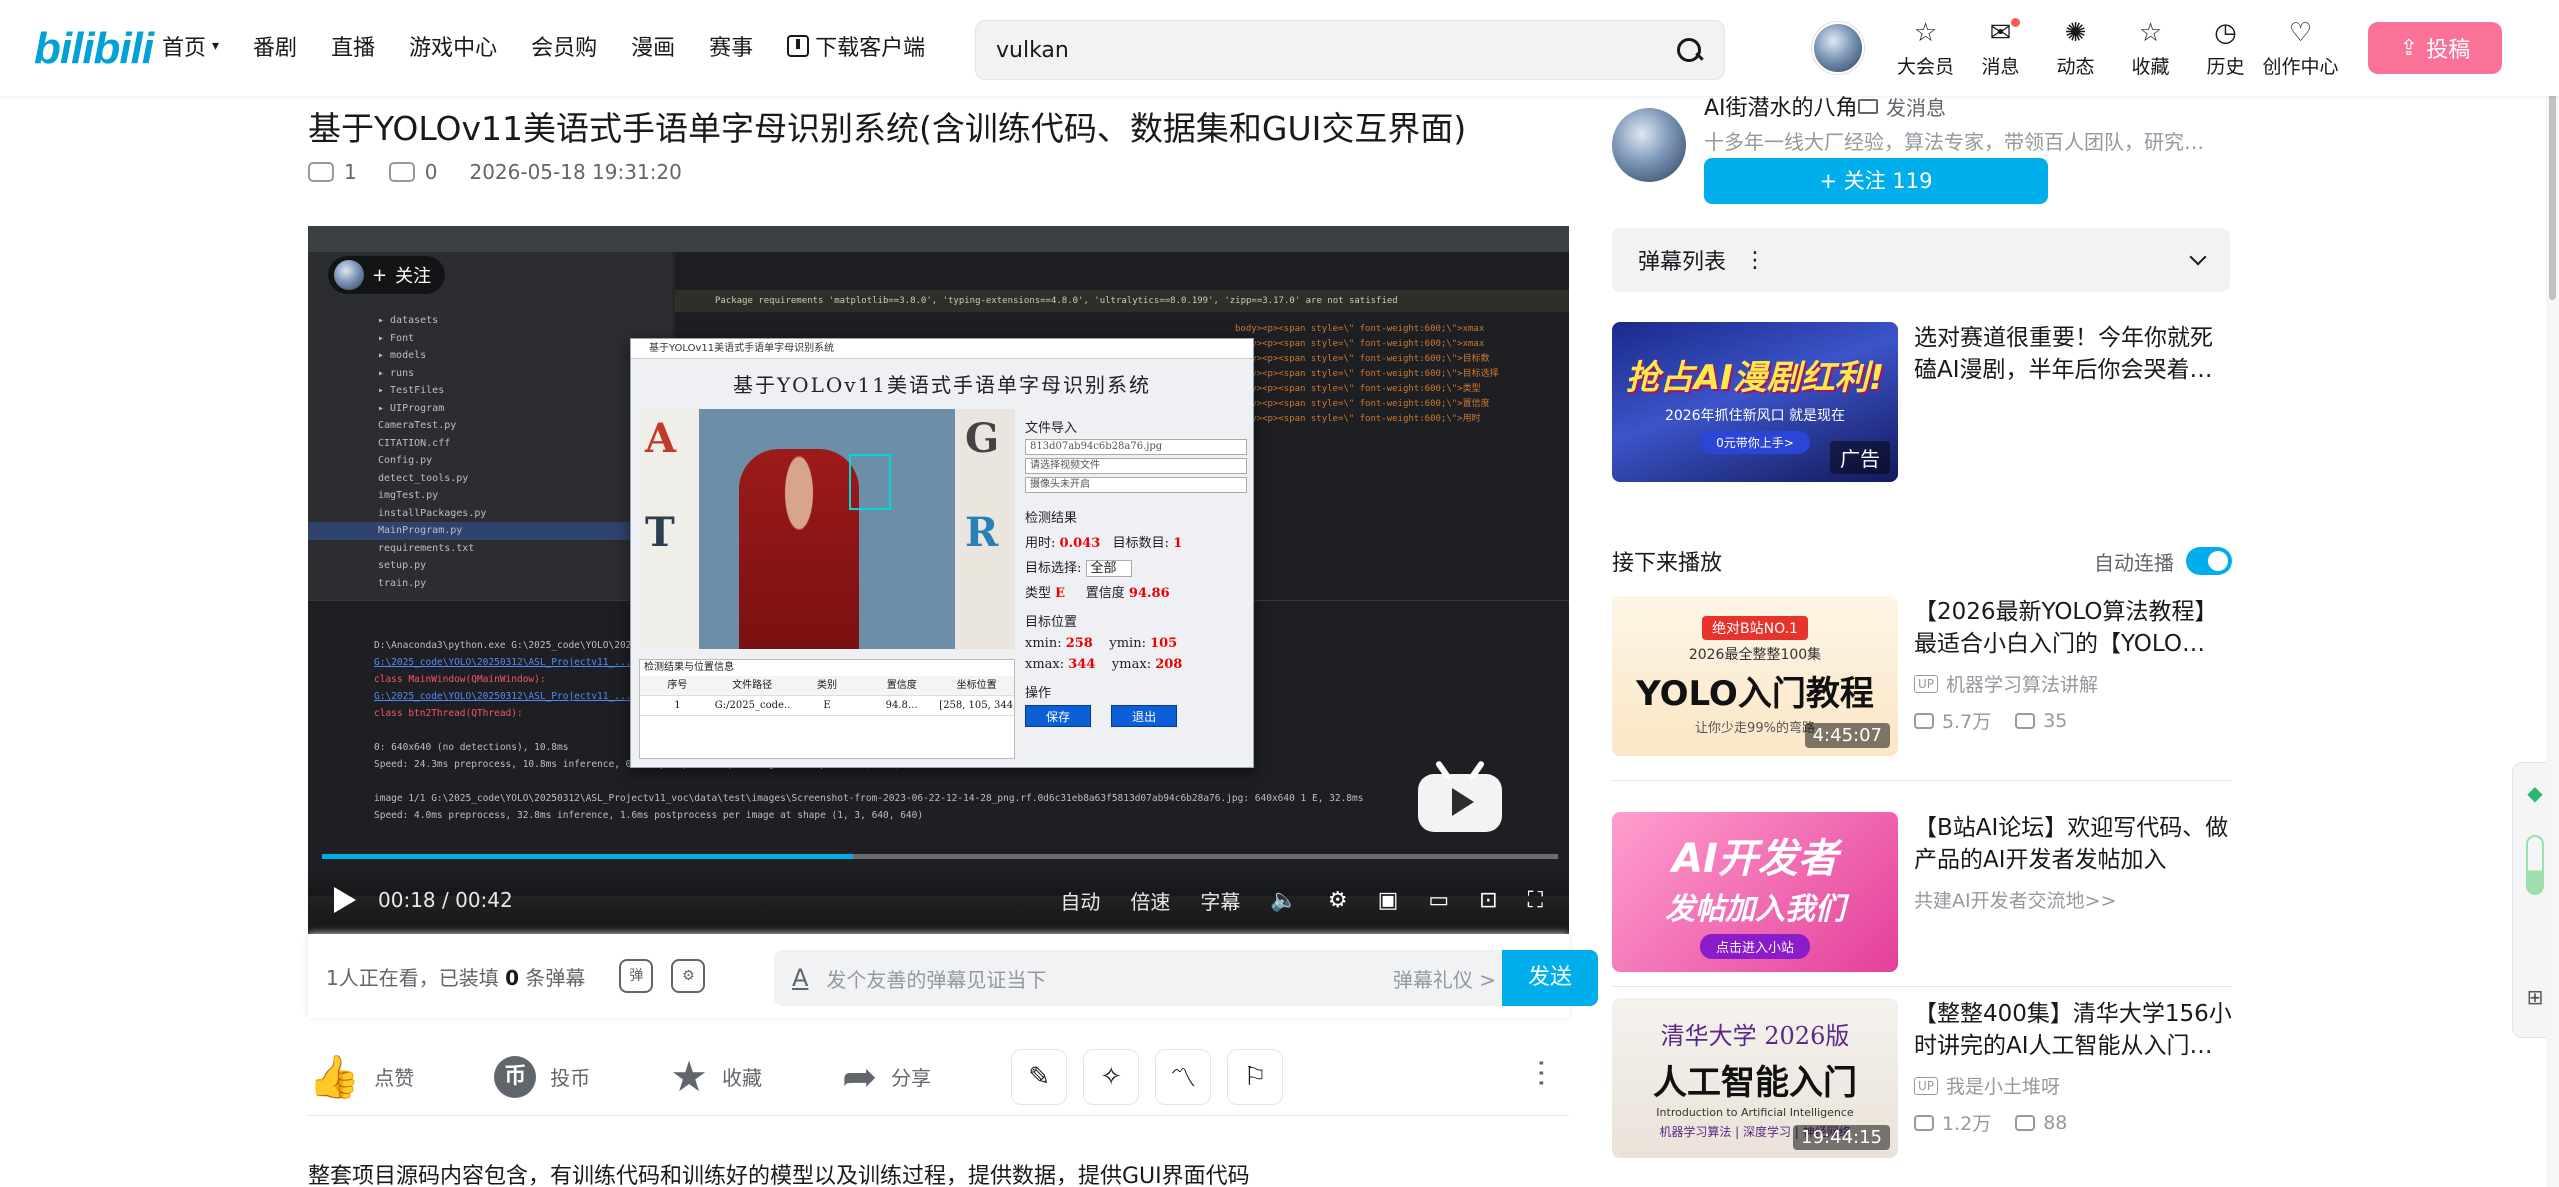 Image resolution: width=2559 pixels, height=1187 pixels. I want to click on nav-manga: 漫画, so click(653, 46).